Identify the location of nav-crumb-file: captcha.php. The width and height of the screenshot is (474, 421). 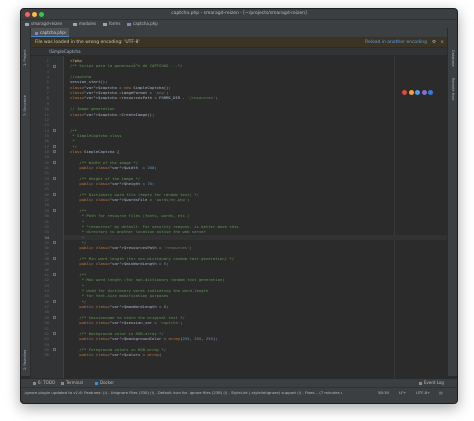
(142, 24).